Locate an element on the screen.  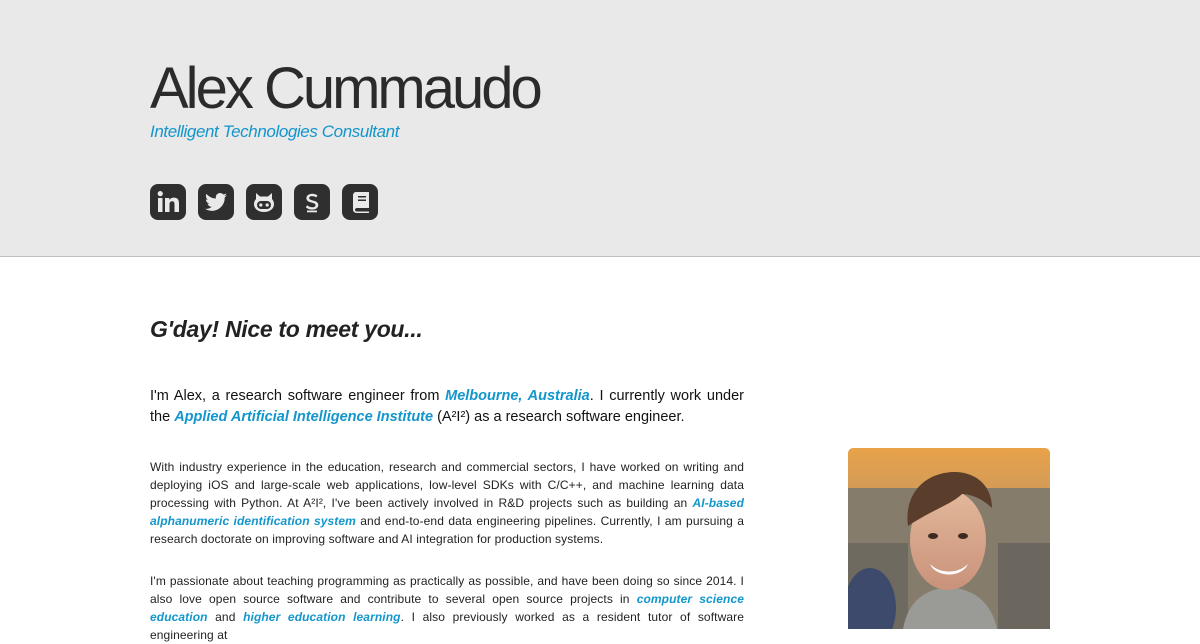
melbourne-link: Melbourne, Australia is located at coordinates (517, 396).